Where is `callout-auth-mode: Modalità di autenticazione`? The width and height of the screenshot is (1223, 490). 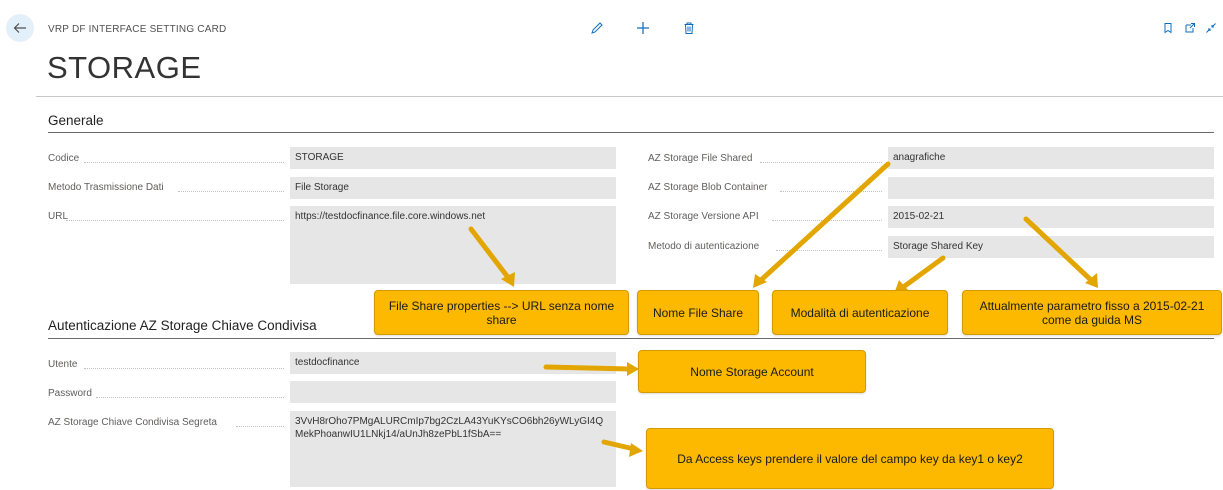
callout-auth-mode: Modalità di autenticazione is located at coordinates (860, 312).